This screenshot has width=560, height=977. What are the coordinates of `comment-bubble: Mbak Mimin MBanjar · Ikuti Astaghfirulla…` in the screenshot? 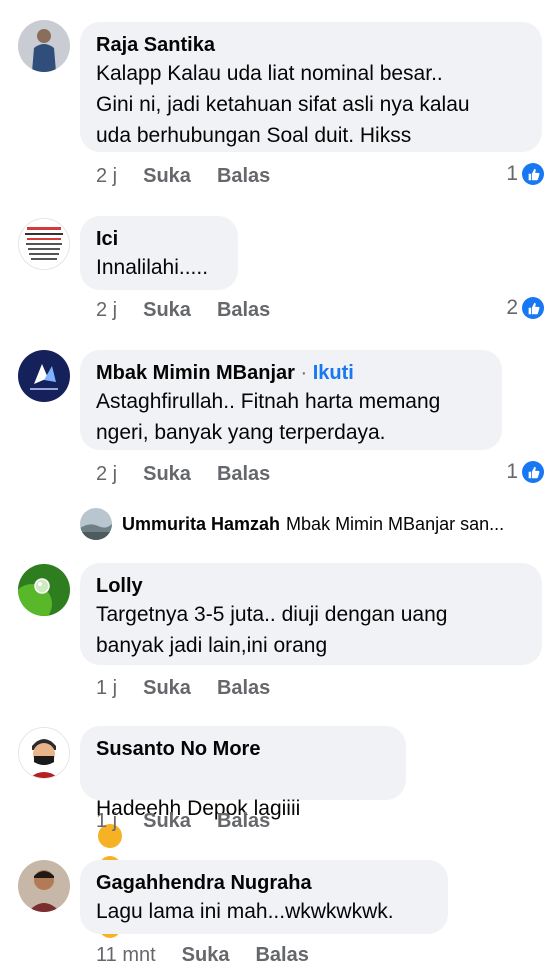 It's located at (291, 400).